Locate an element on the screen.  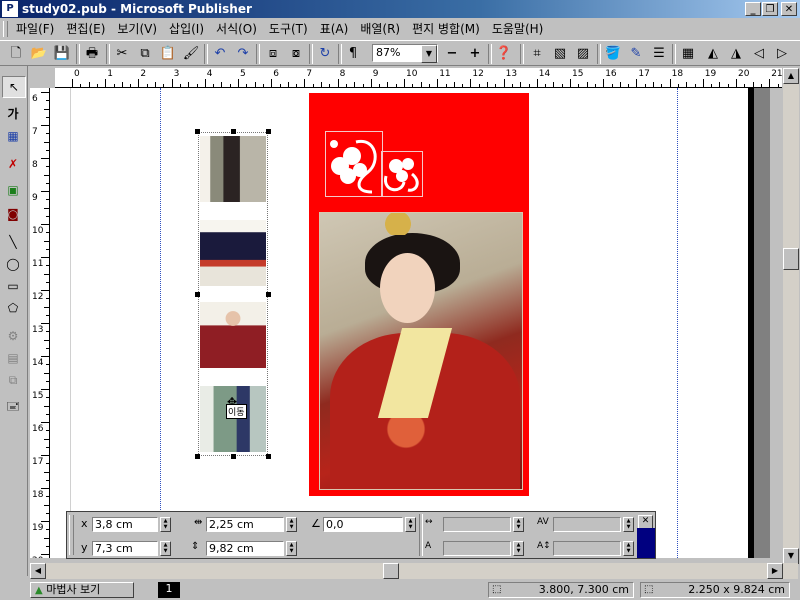
menu-help: 도움말(H) is located at coordinates (518, 29).